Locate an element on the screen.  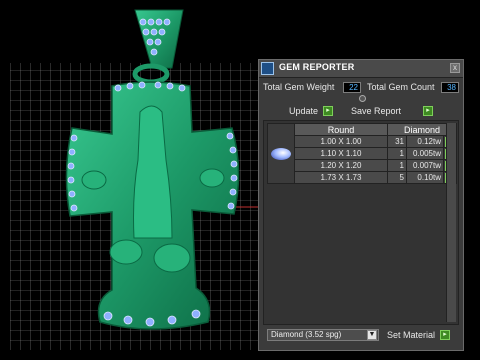
material-dropdown: Diamond (3.52 spg) is located at coordinates (323, 335).